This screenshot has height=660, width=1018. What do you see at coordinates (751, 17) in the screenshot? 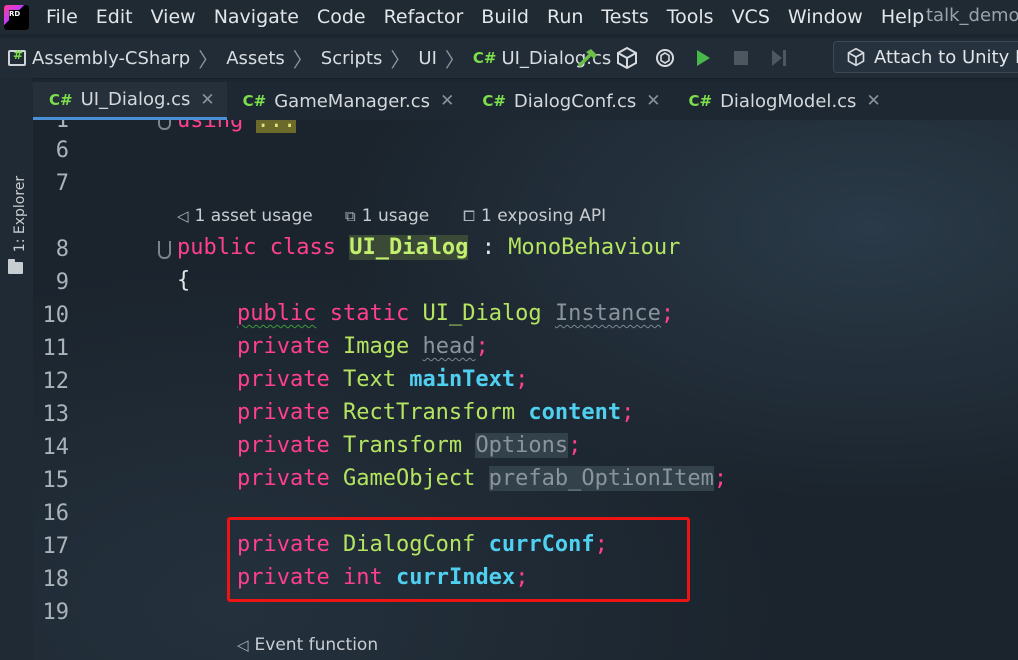
I see `menu-vcs: VCS` at bounding box center [751, 17].